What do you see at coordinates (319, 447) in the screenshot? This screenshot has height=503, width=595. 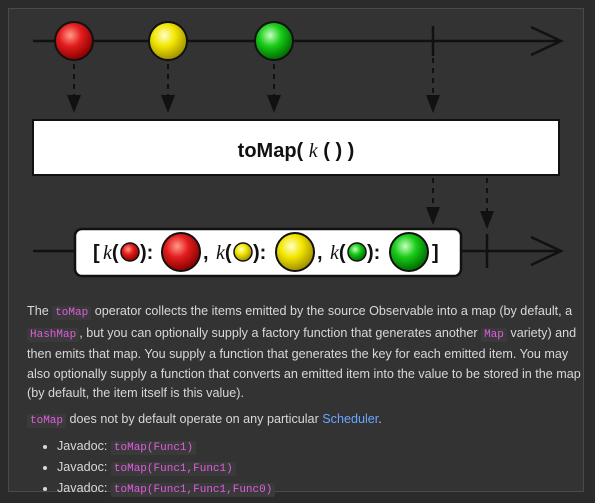 I see `javadoc-item: Javadoc: toMap(Func1)` at bounding box center [319, 447].